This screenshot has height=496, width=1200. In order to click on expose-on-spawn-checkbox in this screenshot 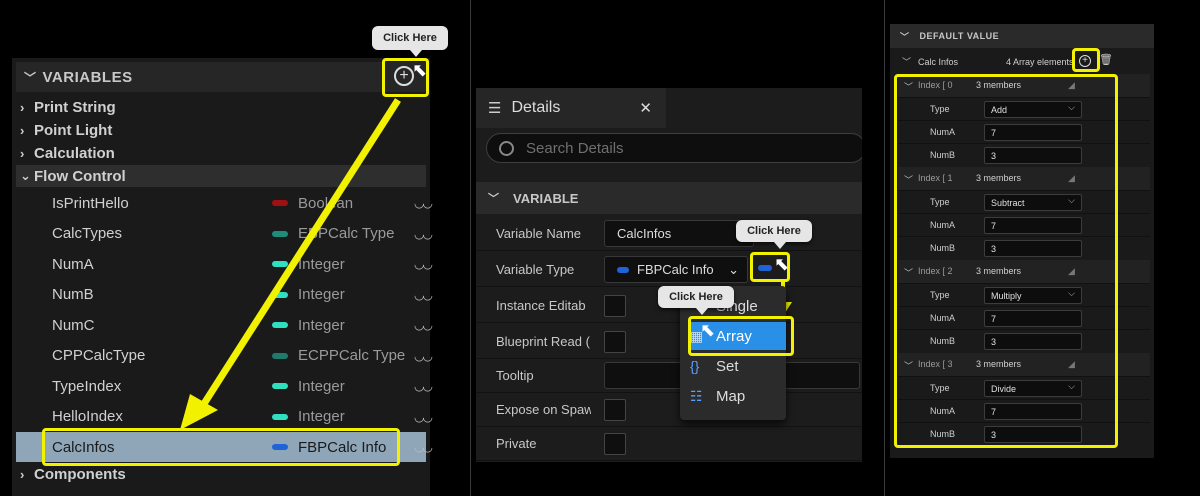, I will do `click(615, 410)`.